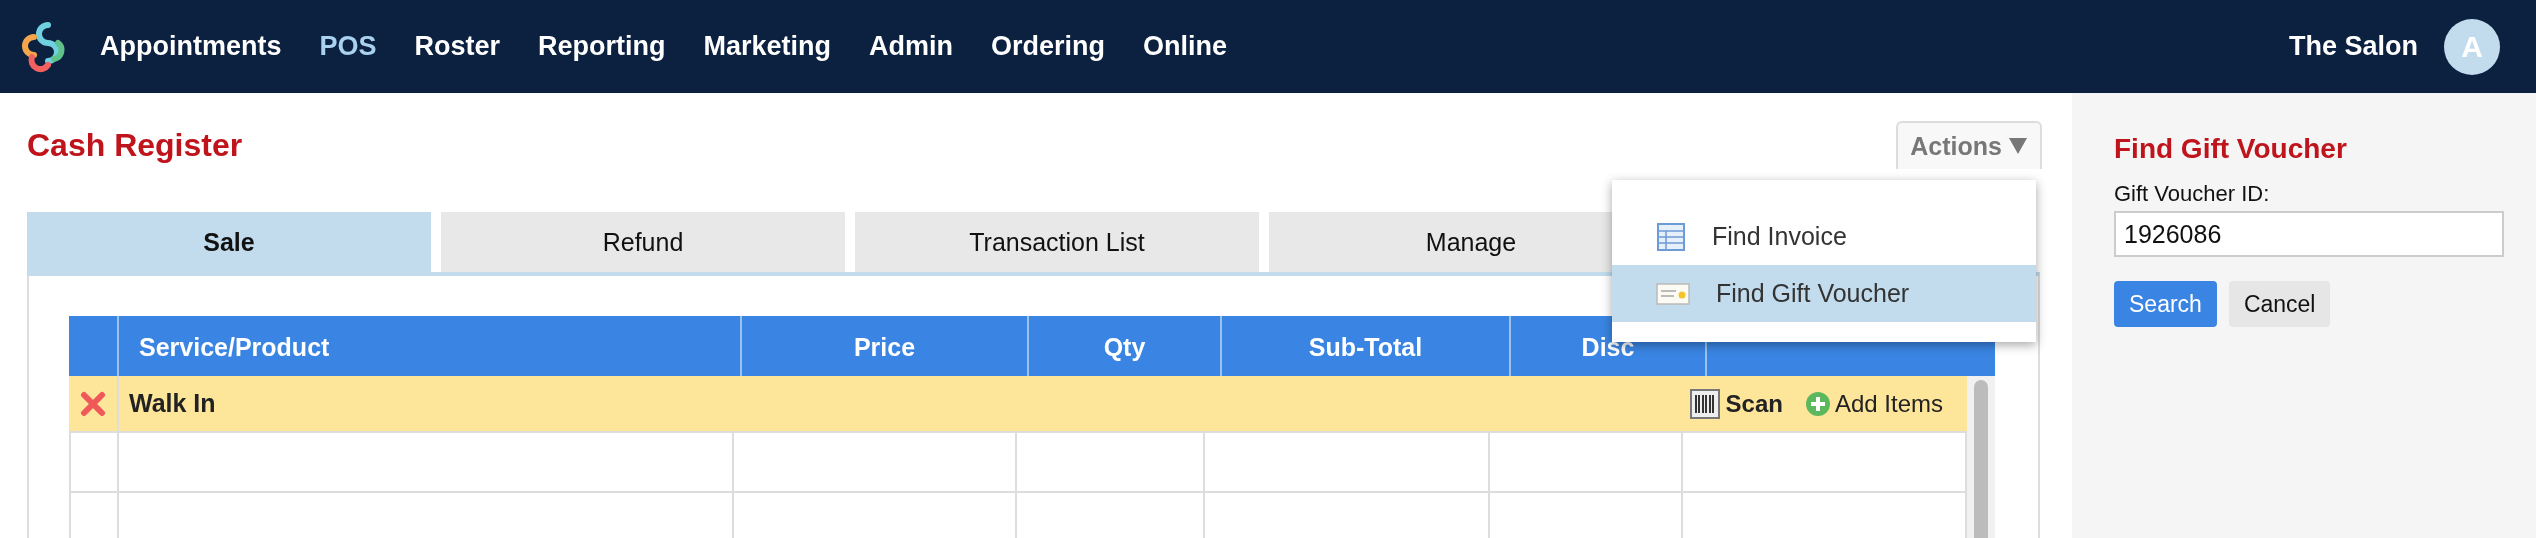 The image size is (2536, 538). I want to click on page-title: Cash Register, so click(135, 145).